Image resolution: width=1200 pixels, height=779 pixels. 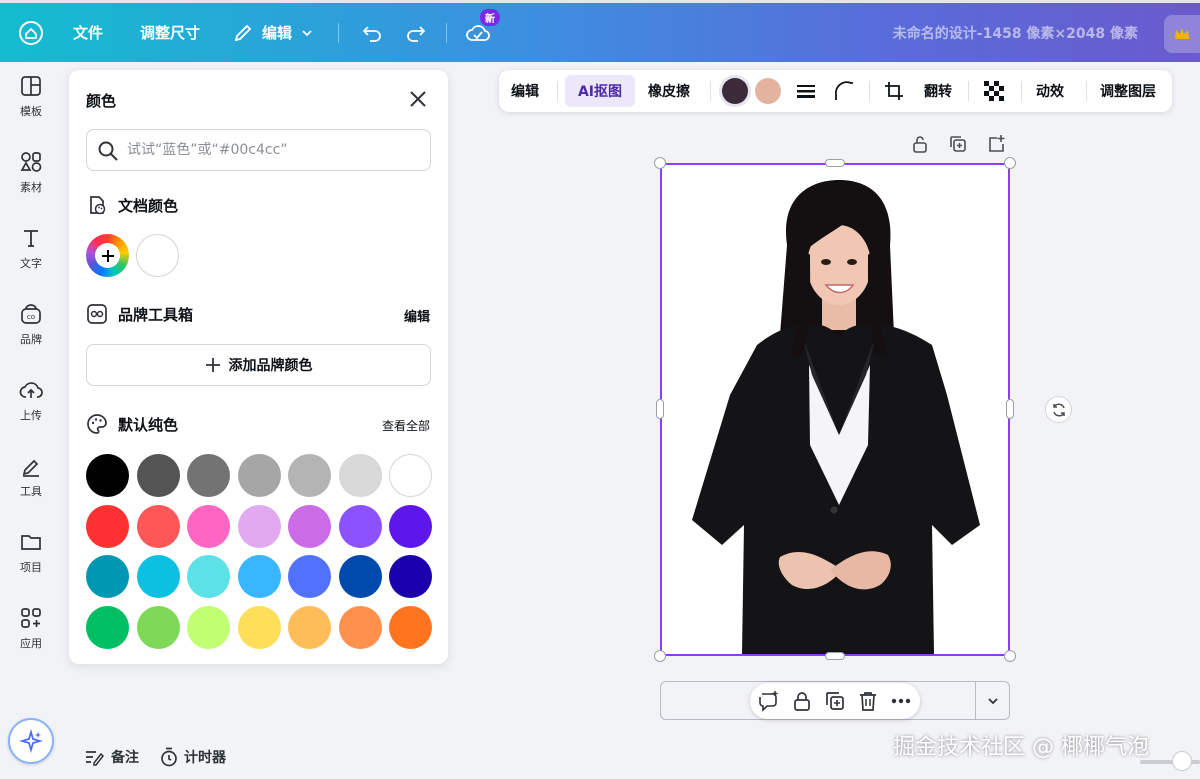 I want to click on chevron-down-icon, so click(x=992, y=700).